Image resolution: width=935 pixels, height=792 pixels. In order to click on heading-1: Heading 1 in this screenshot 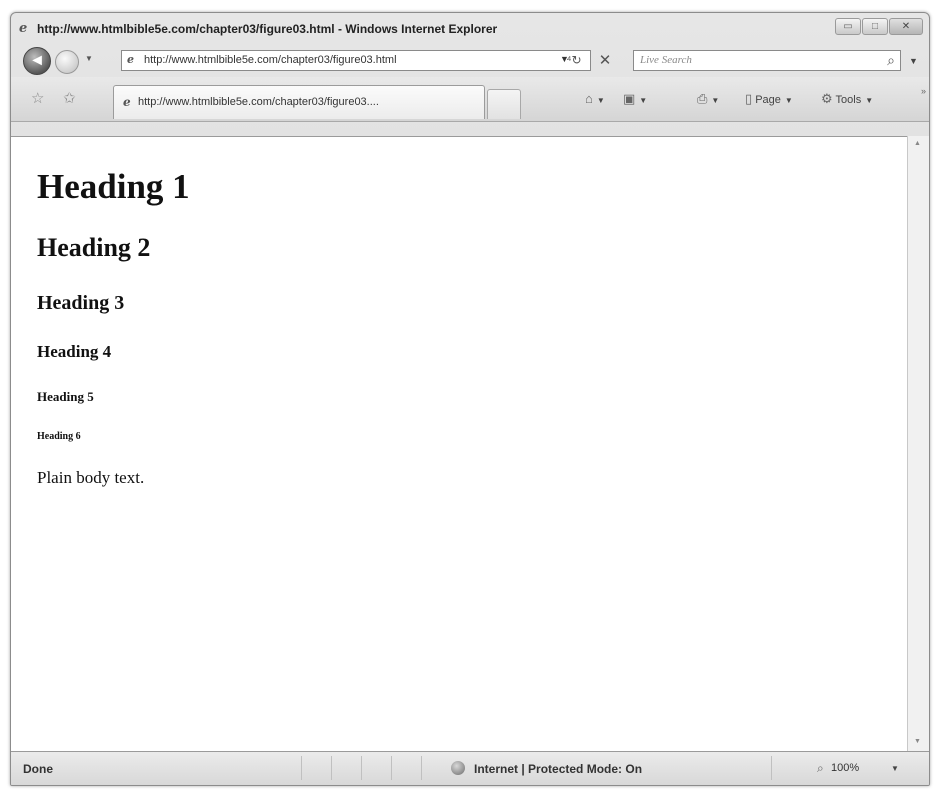, I will do `click(113, 186)`.